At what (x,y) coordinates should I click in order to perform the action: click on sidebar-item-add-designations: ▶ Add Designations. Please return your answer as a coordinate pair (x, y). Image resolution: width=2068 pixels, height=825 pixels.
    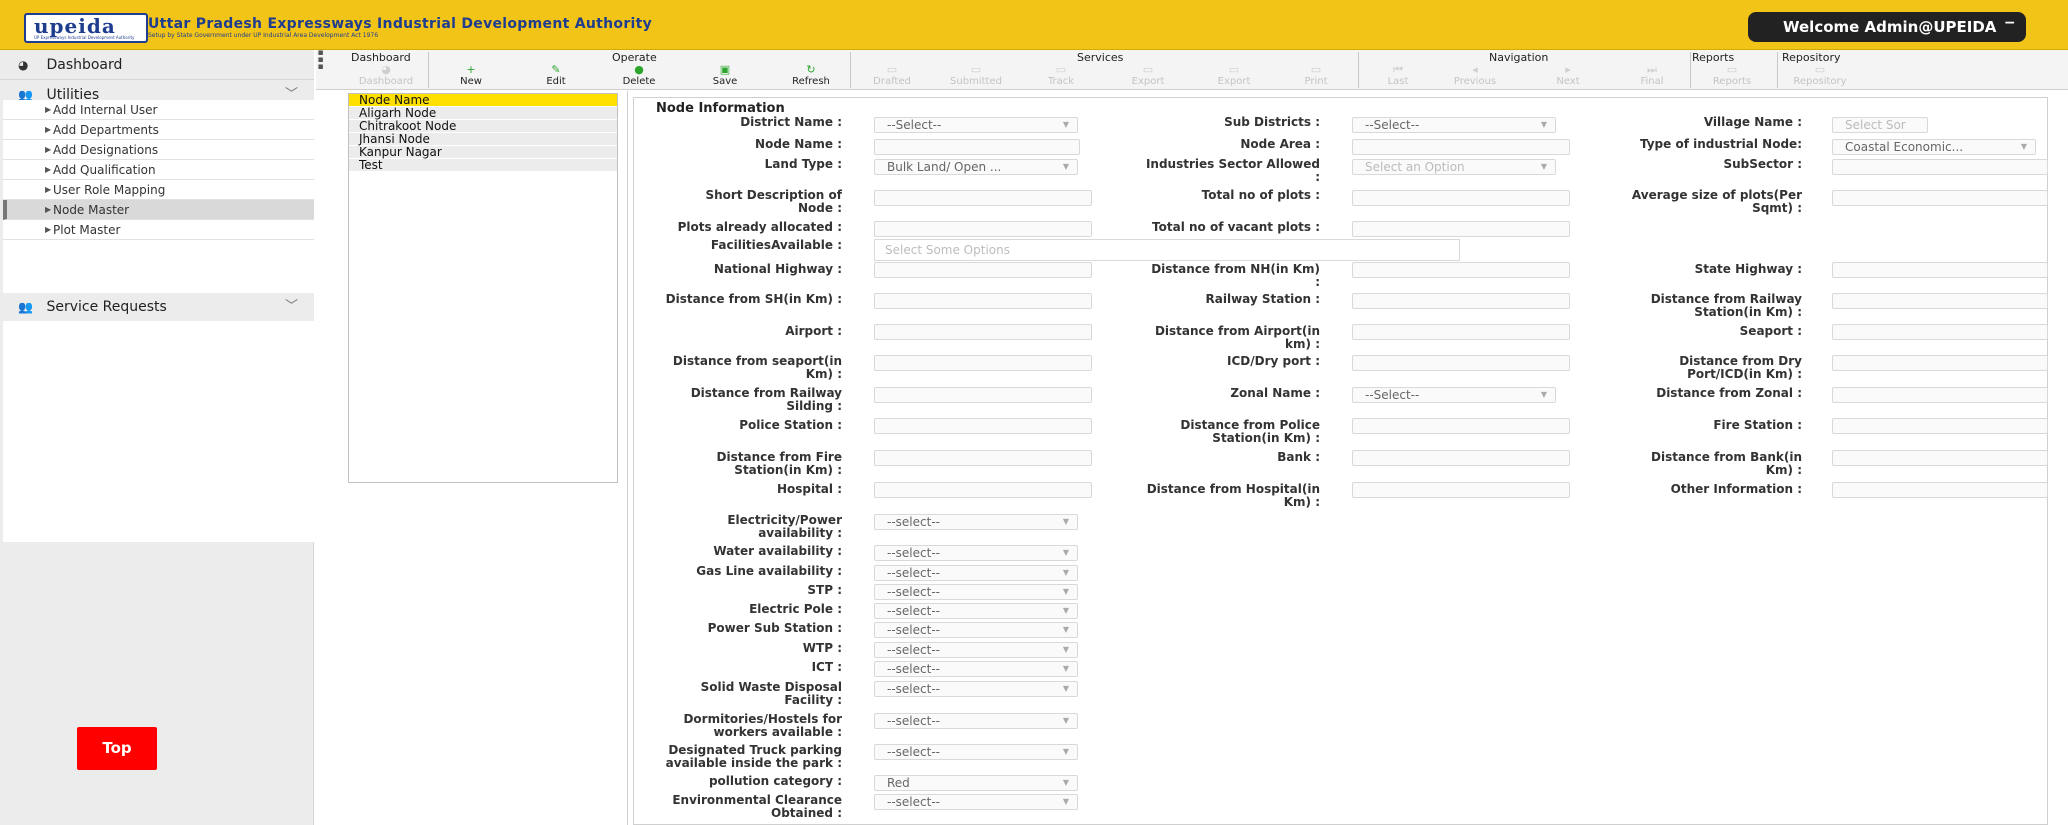
    Looking at the image, I should click on (158, 150).